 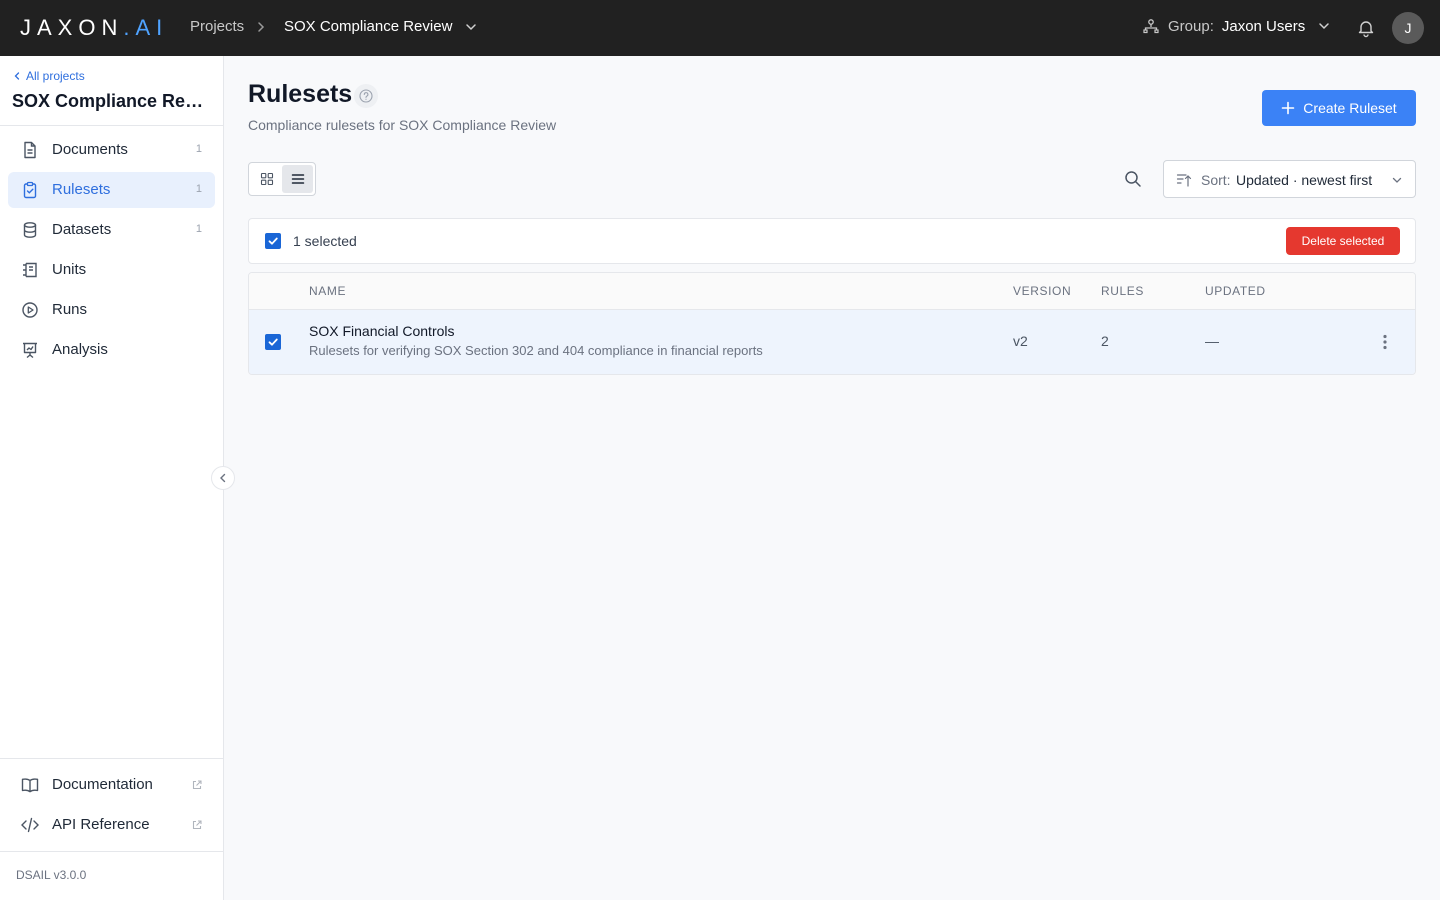 I want to click on logo-text: JAXON, so click(x=72, y=27).